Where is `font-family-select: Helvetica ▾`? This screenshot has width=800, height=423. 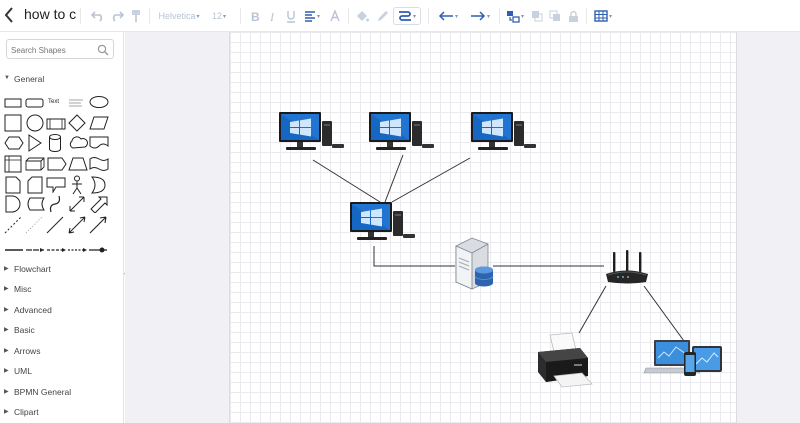 font-family-select: Helvetica ▾ is located at coordinates (179, 16).